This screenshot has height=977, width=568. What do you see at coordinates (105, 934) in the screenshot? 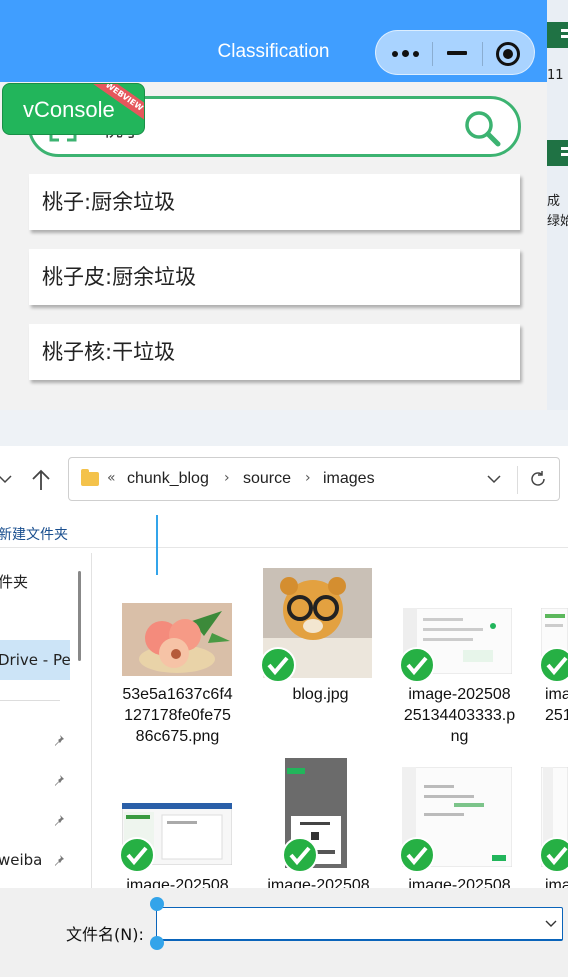
I see `filename-label: 文件名(N):` at bounding box center [105, 934].